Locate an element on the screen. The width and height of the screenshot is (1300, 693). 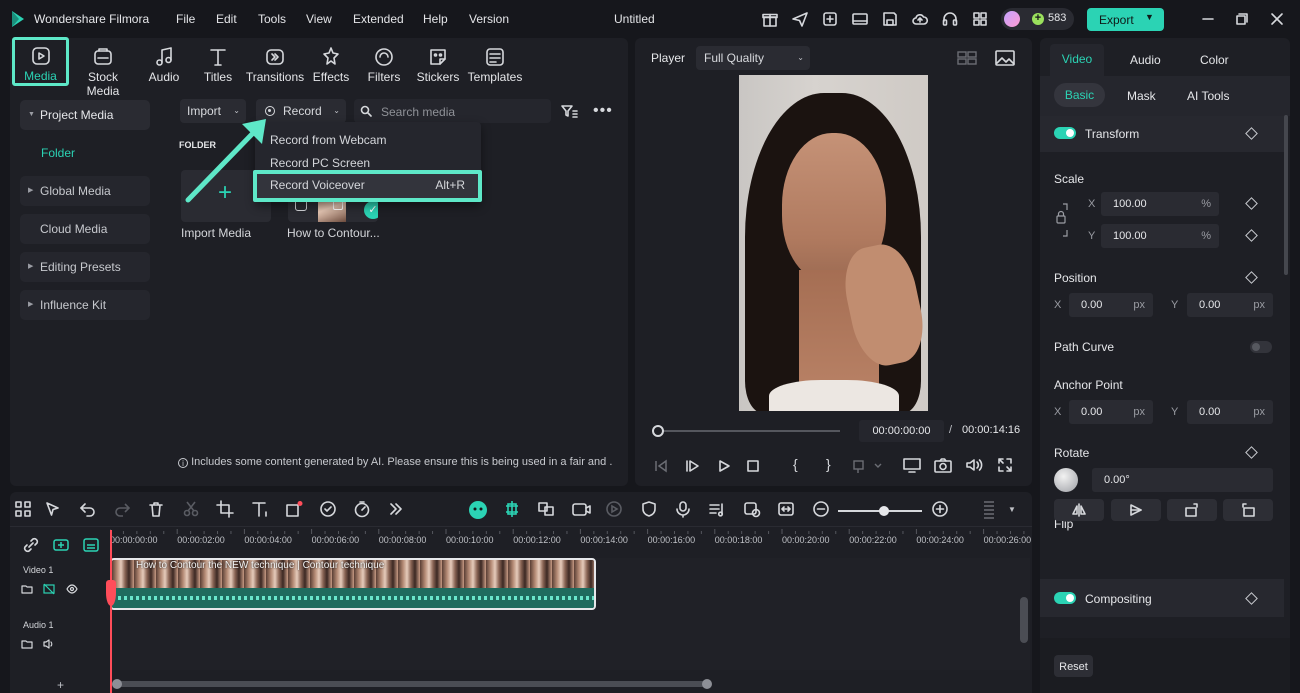
more-tools-icon is located at coordinates (397, 510).